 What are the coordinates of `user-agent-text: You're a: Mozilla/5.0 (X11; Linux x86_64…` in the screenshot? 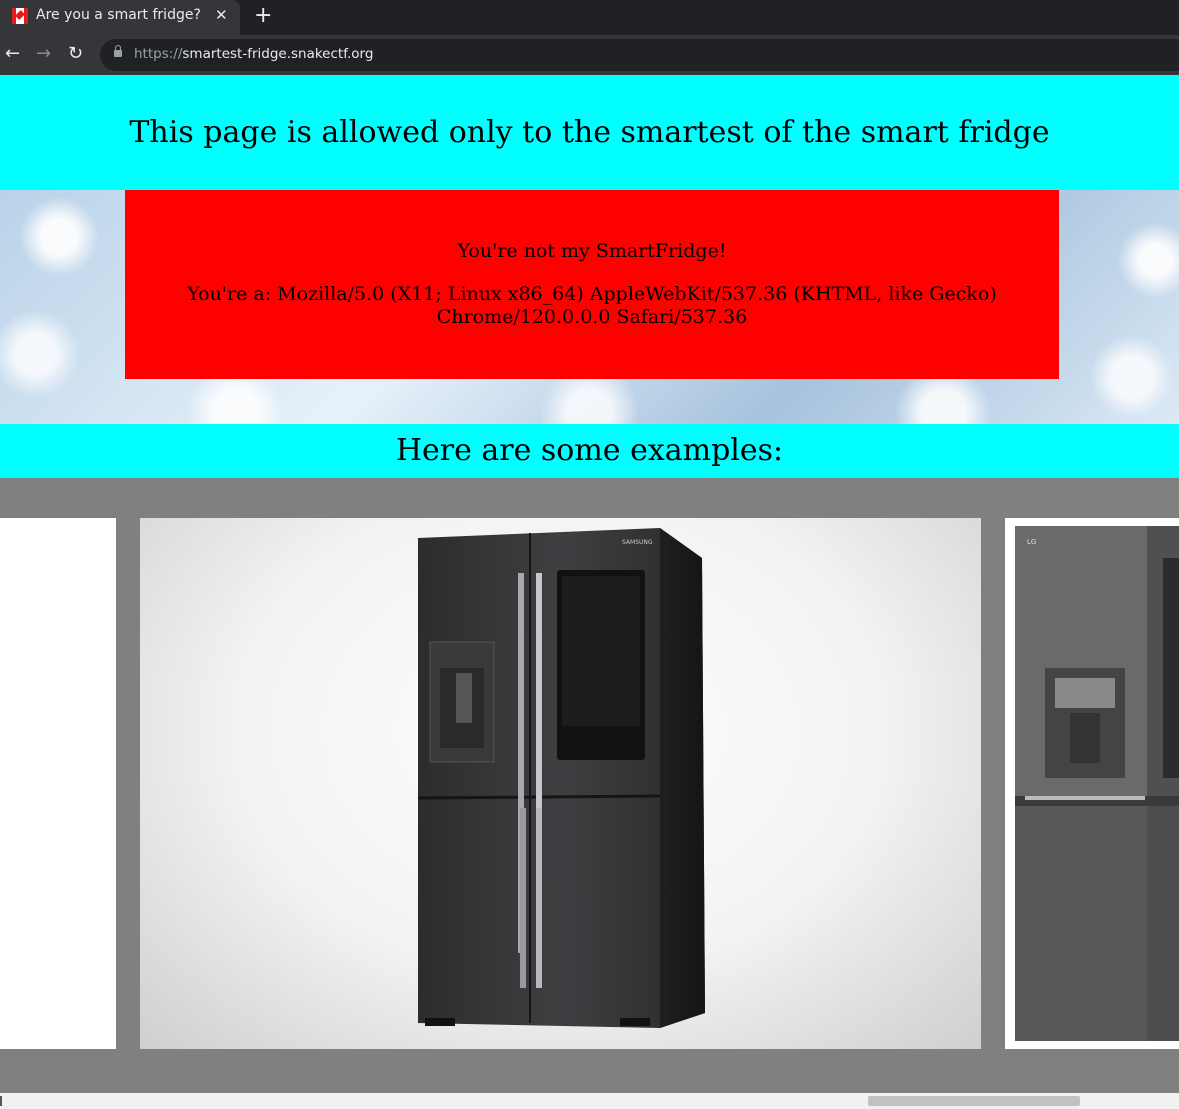 It's located at (592, 305).